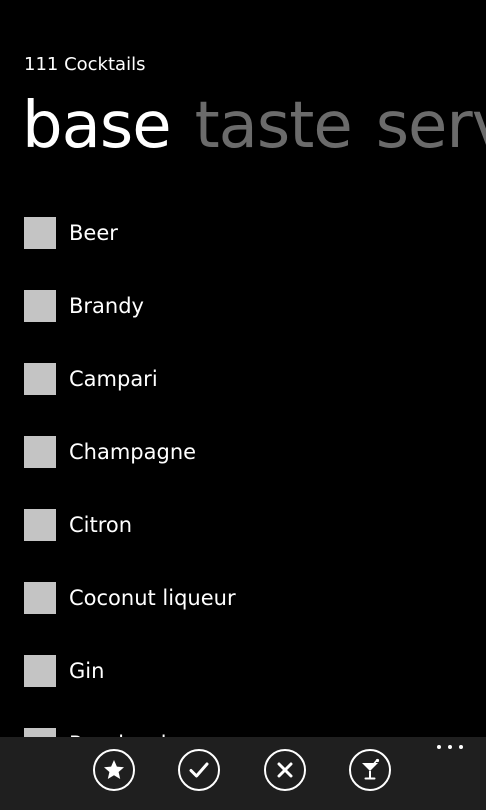  What do you see at coordinates (93, 233) in the screenshot?
I see `list-item-label: Beer` at bounding box center [93, 233].